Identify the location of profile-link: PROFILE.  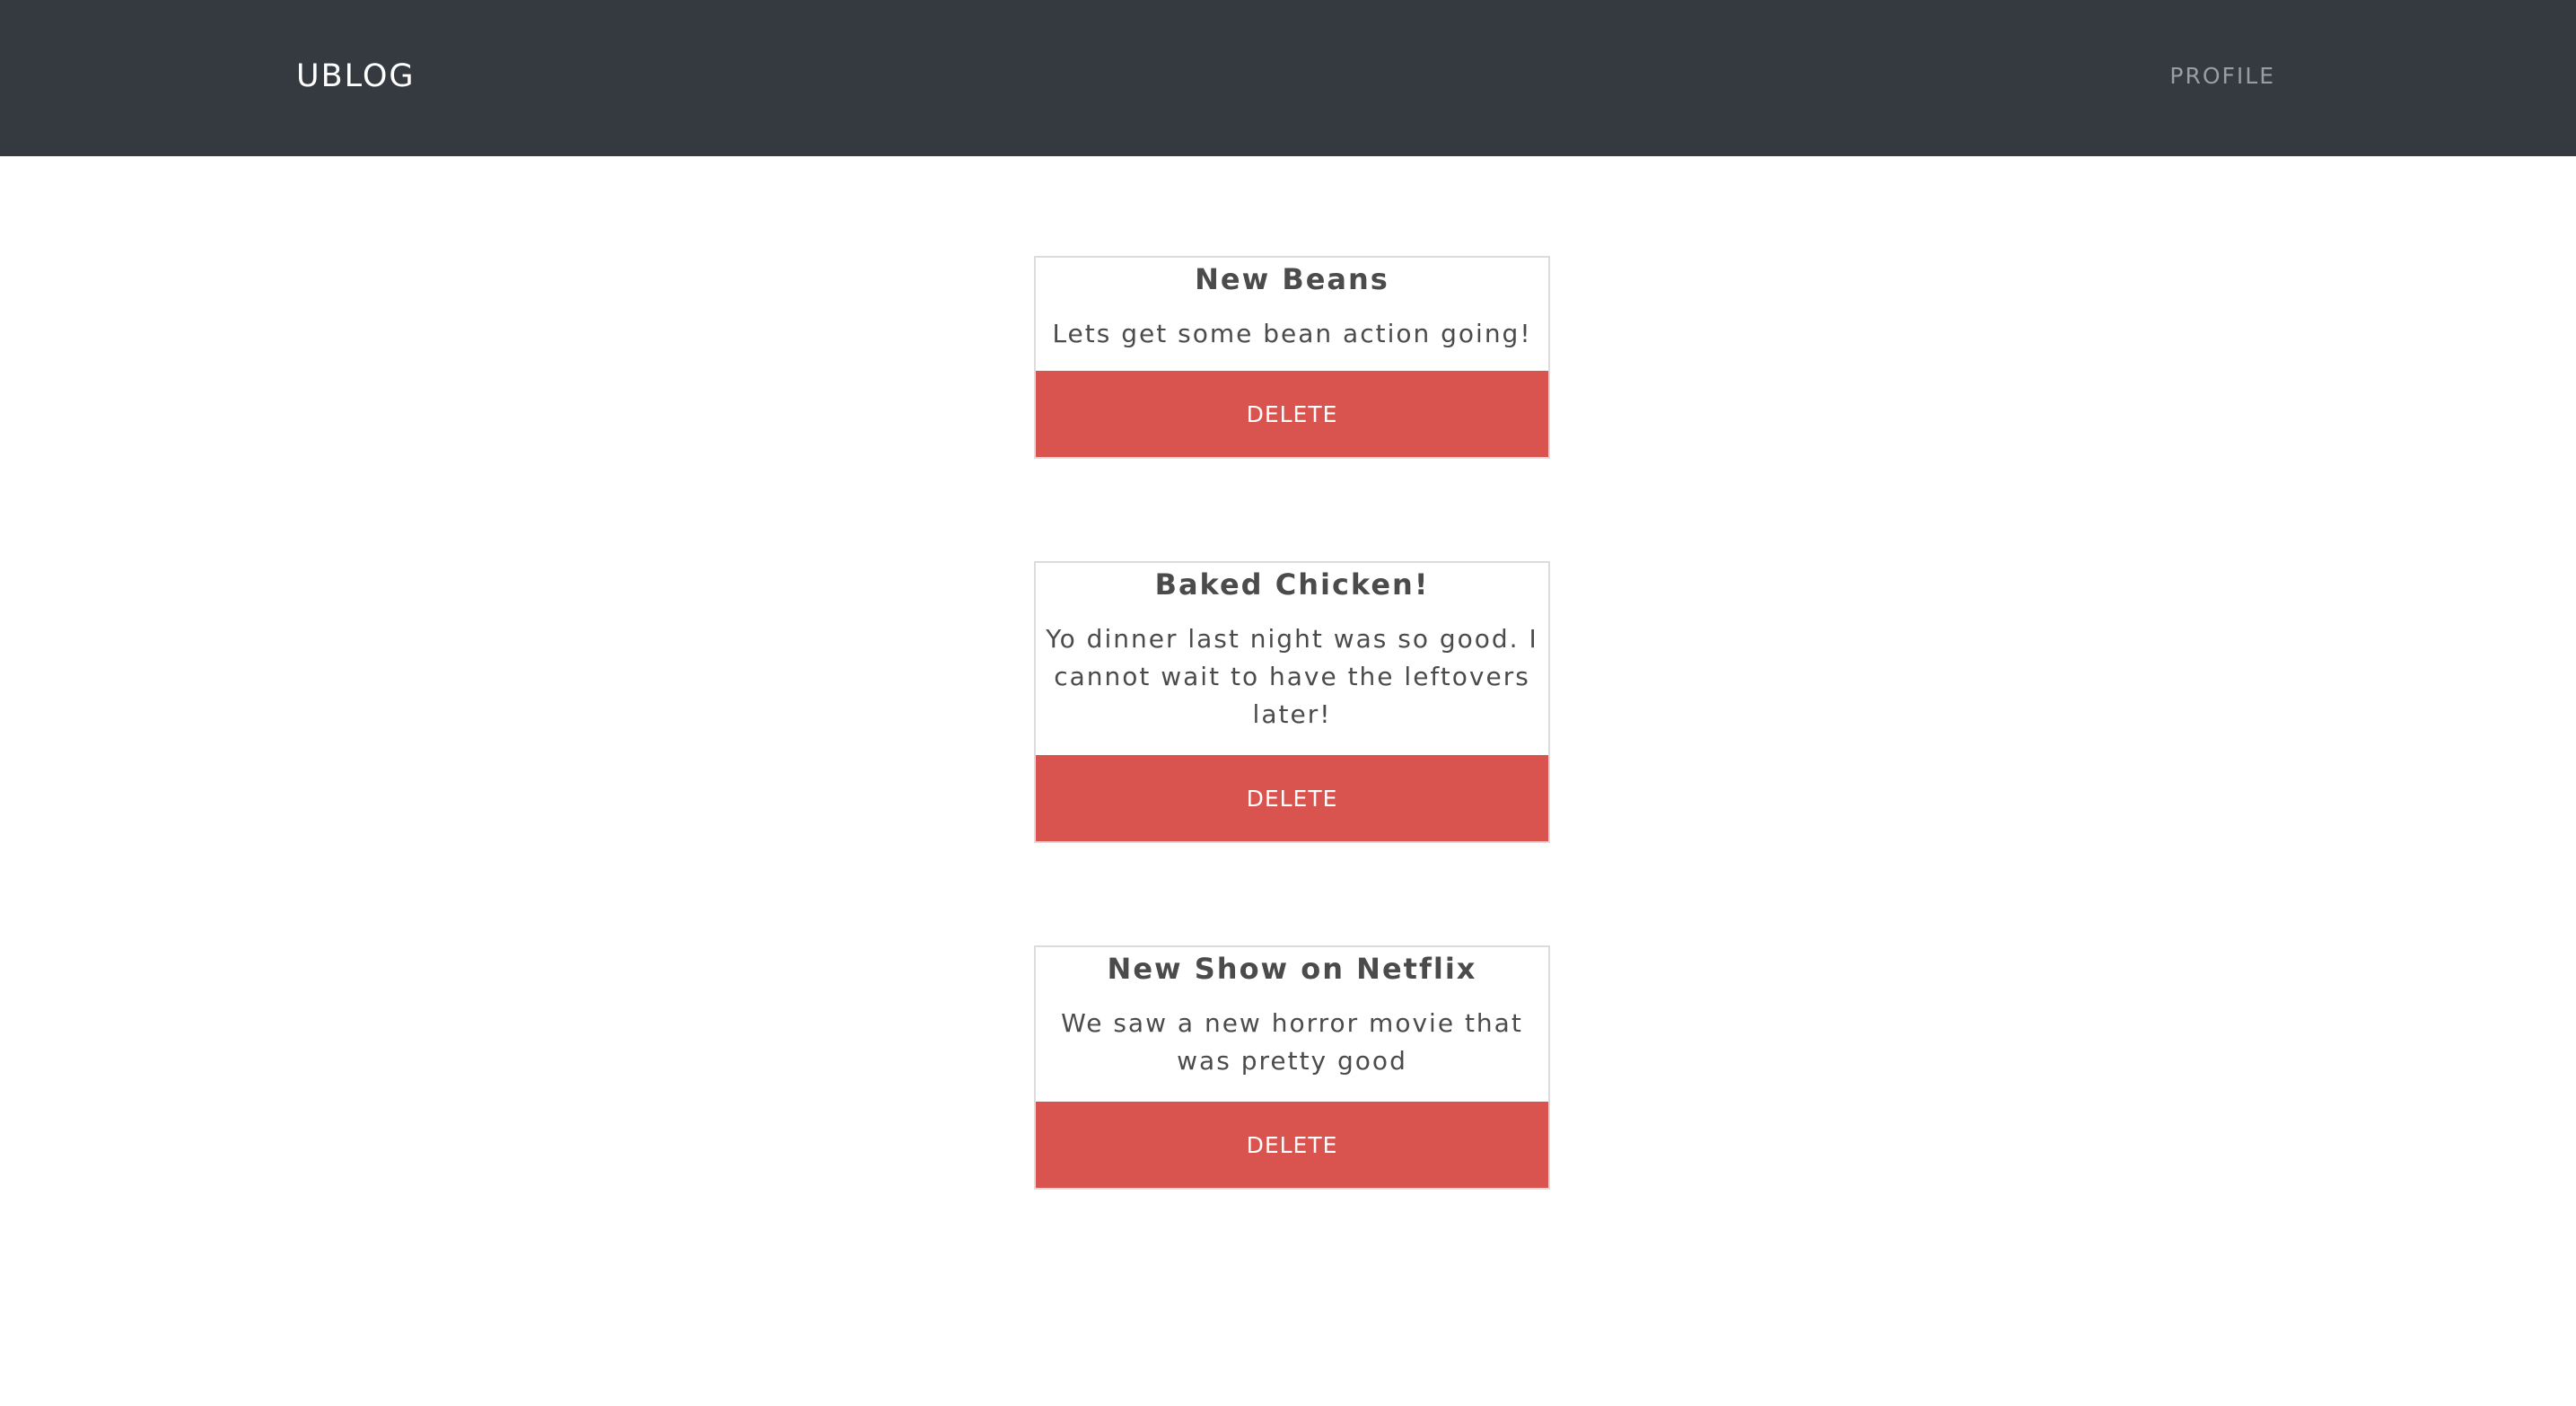
(2222, 76).